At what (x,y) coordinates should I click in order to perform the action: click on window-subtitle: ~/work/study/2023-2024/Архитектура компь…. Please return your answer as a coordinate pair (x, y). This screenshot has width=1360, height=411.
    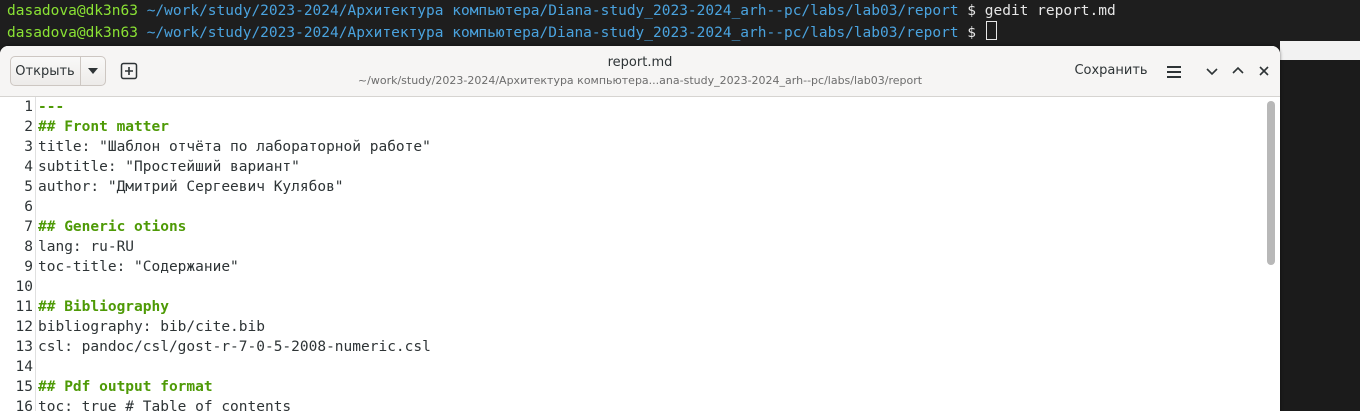
    Looking at the image, I should click on (640, 80).